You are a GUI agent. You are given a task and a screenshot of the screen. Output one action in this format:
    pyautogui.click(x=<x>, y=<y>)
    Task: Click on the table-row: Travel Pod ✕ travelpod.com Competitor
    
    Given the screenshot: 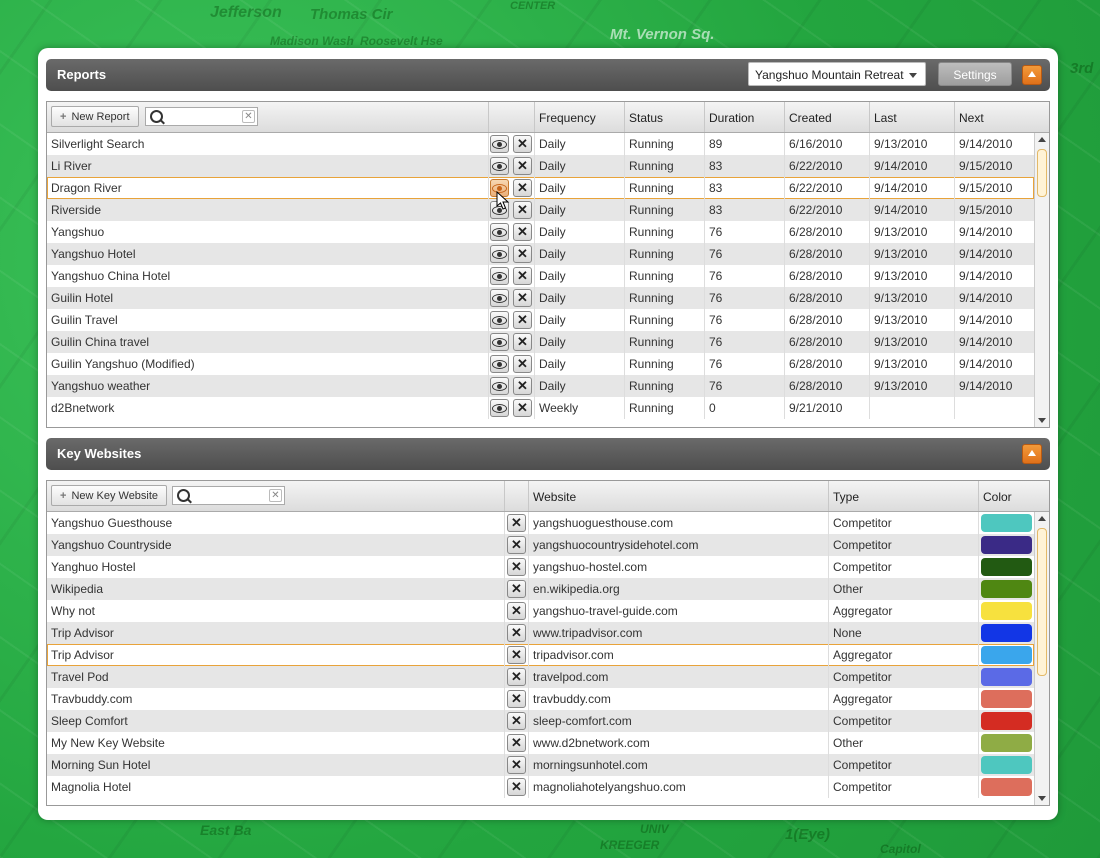 What is the action you would take?
    pyautogui.click(x=540, y=677)
    